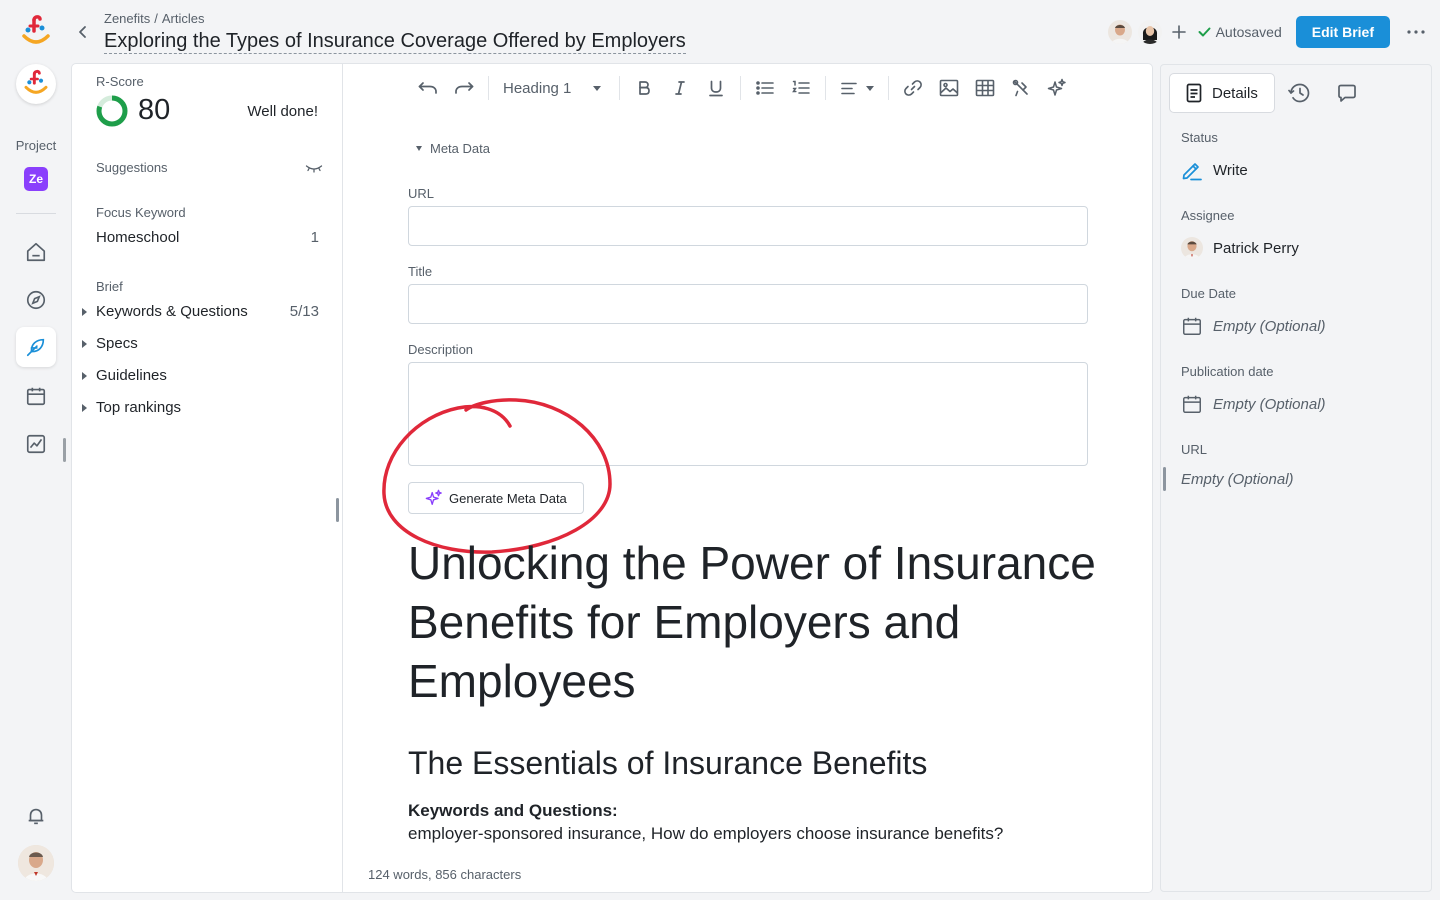 The height and width of the screenshot is (900, 1440). I want to click on brief-item-specs: Specs, so click(207, 343).